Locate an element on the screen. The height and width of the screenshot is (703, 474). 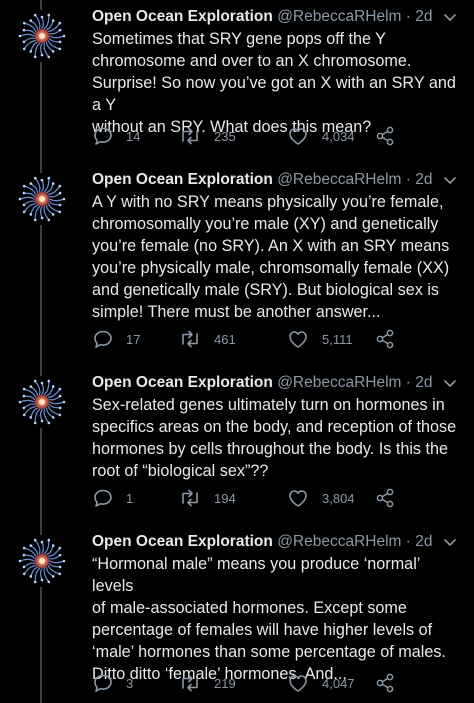
reply-button: 14 is located at coordinates (116, 136).